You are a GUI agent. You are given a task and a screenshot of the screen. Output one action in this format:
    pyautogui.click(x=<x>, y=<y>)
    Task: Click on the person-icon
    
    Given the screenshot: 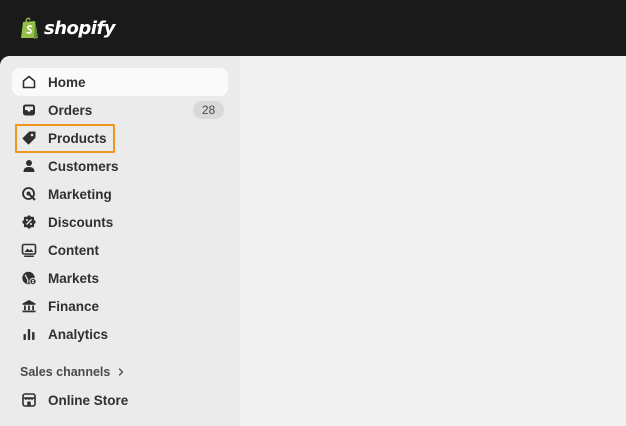 What is the action you would take?
    pyautogui.click(x=29, y=166)
    